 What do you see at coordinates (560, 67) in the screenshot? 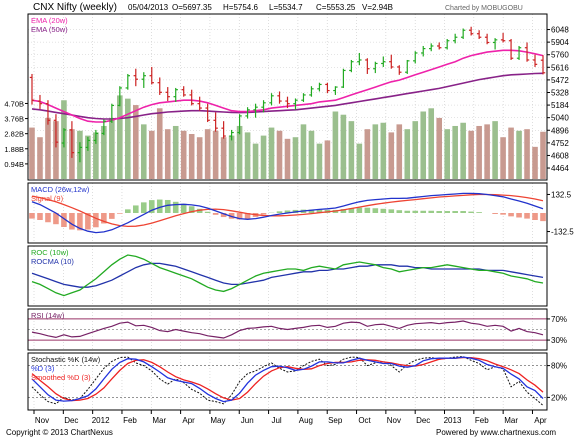
I see `price-tick-label: 5616` at bounding box center [560, 67].